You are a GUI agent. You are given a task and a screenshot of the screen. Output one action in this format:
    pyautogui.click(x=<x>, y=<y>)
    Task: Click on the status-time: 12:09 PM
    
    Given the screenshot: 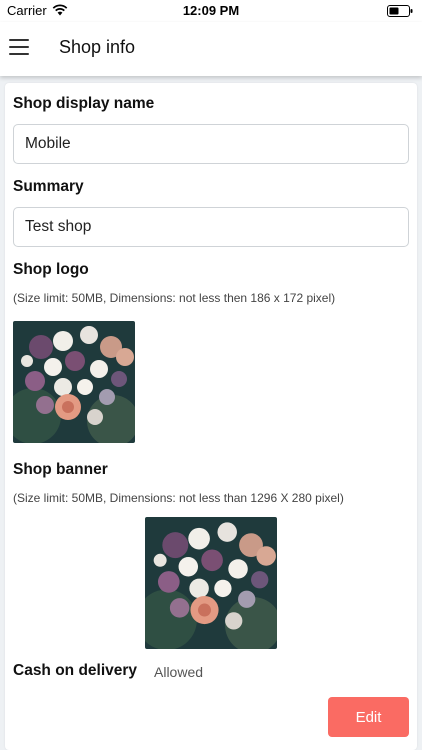 What is the action you would take?
    pyautogui.click(x=211, y=10)
    